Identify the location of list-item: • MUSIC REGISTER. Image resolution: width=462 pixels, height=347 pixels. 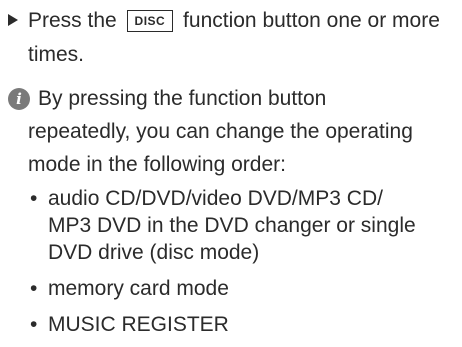
(243, 324).